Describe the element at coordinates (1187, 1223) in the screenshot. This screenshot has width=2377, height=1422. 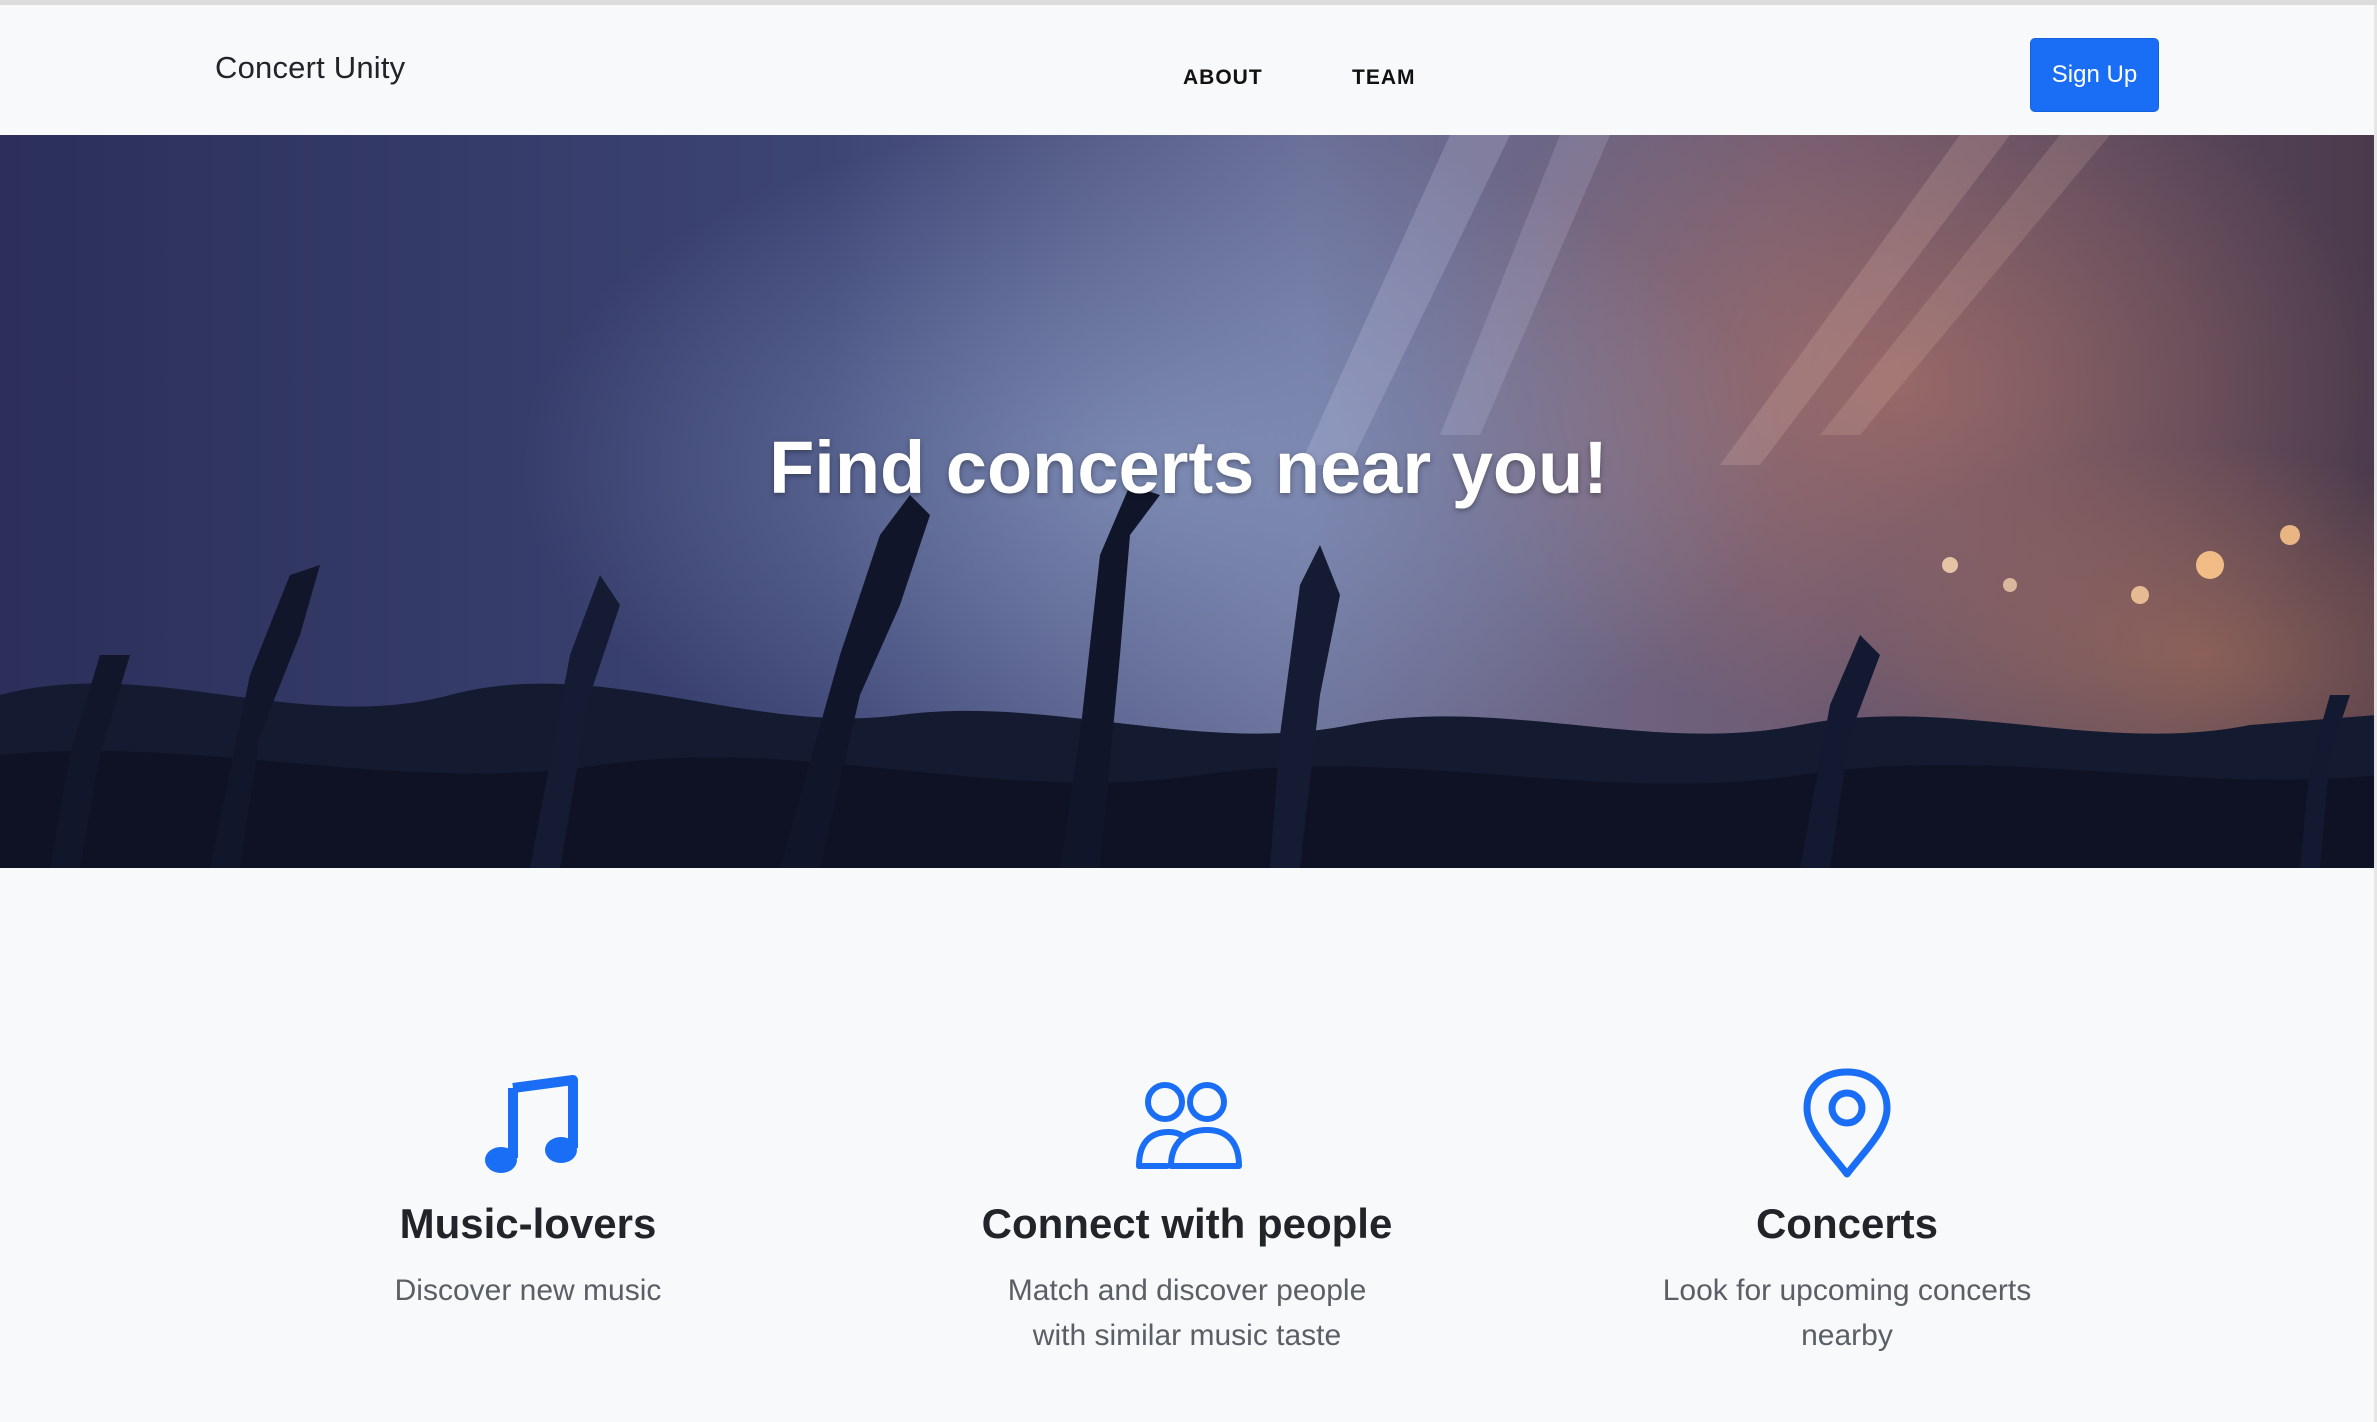
I see `feature-title: Connect with people` at that location.